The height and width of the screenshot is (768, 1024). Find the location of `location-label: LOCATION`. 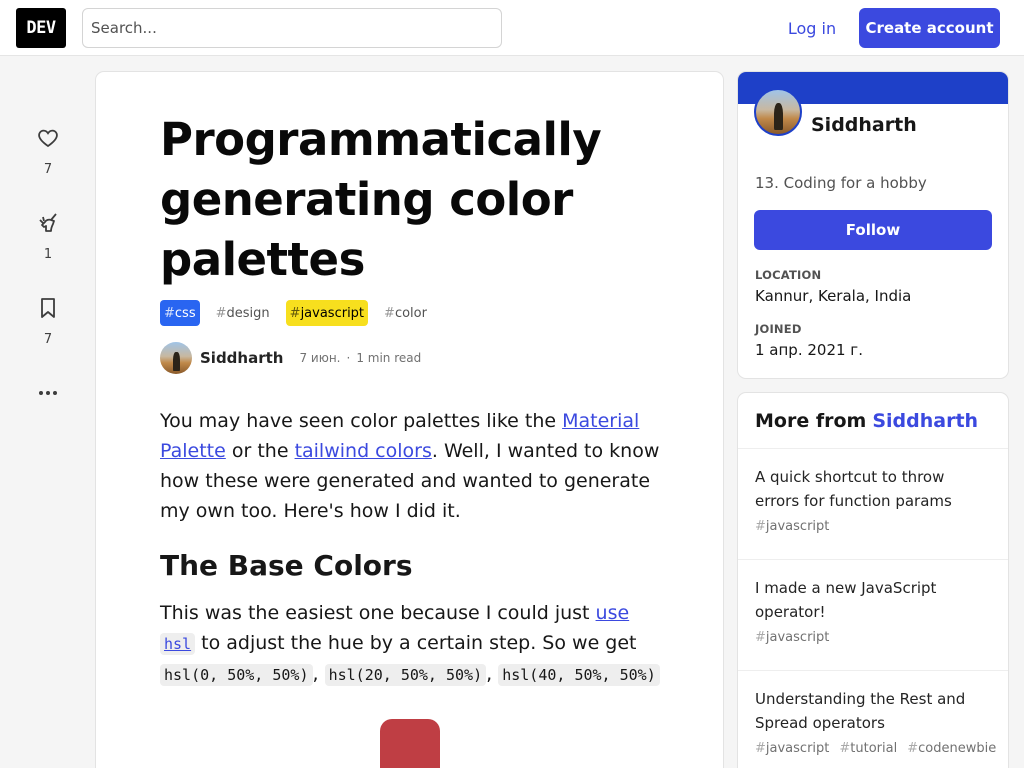

location-label: LOCATION is located at coordinates (788, 275).